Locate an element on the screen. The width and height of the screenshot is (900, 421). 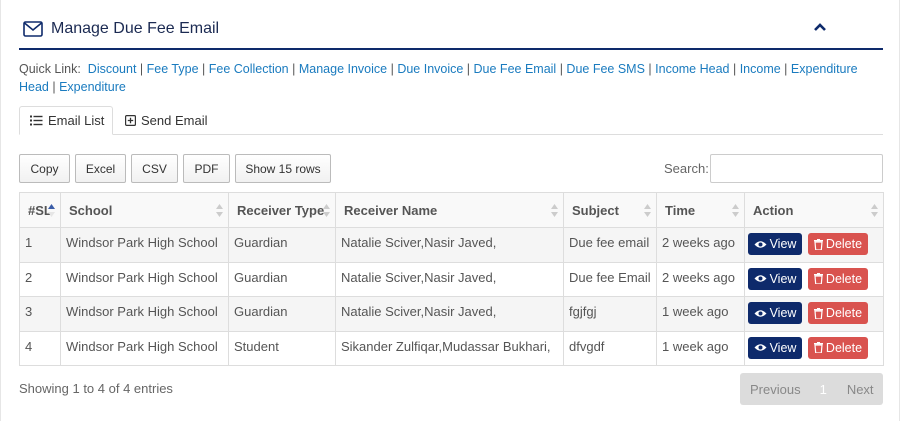
quick-link-label: Quick Link: is located at coordinates (50, 69).